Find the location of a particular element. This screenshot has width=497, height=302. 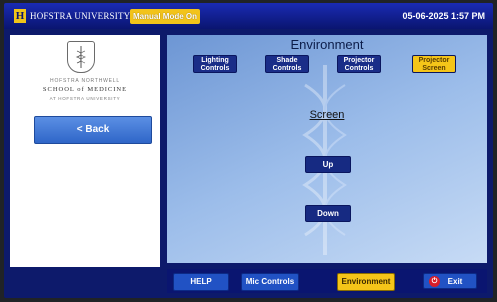

tab-shade-controls: Shade Controls is located at coordinates (287, 64).